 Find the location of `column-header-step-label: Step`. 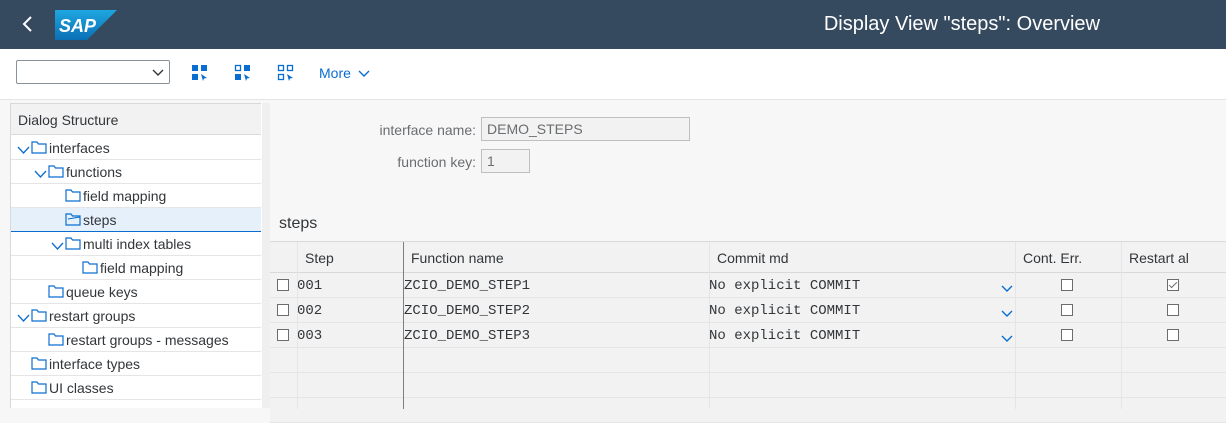

column-header-step-label: Step is located at coordinates (319, 258).